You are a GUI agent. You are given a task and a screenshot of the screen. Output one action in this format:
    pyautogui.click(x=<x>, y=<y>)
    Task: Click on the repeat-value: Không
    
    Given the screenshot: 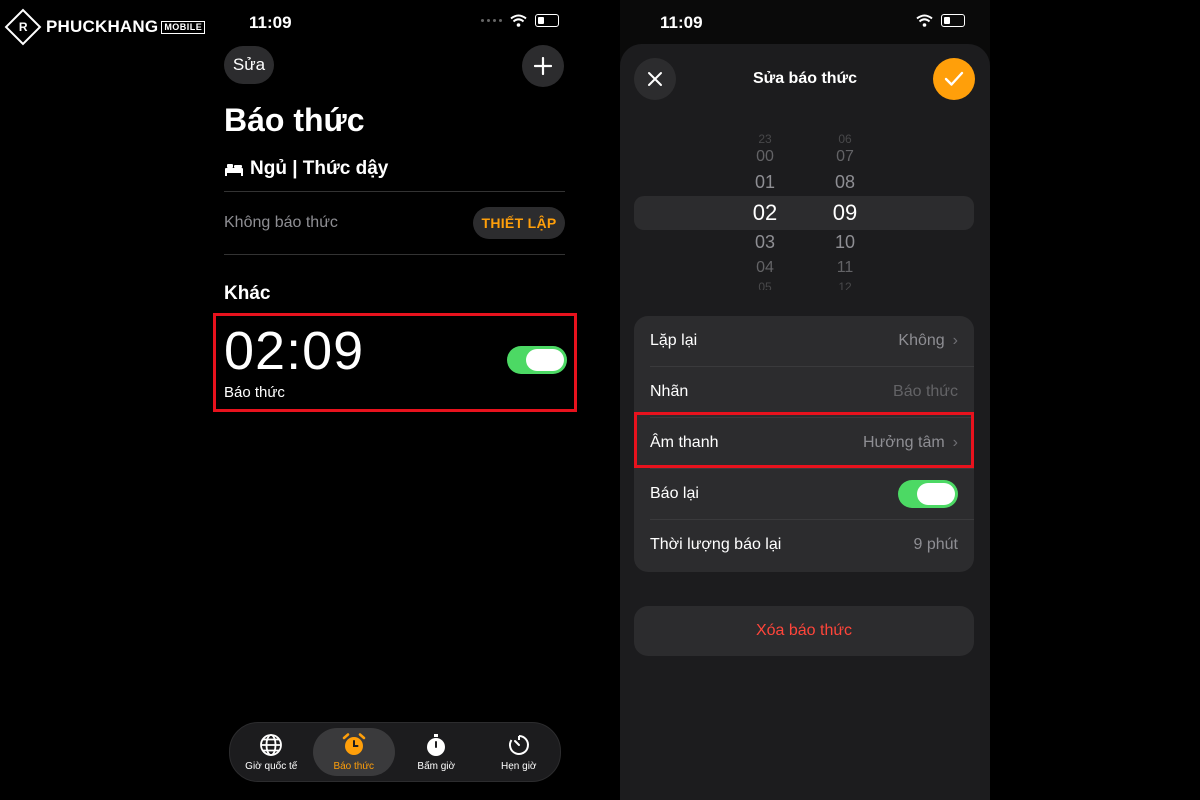 What is the action you would take?
    pyautogui.click(x=921, y=340)
    